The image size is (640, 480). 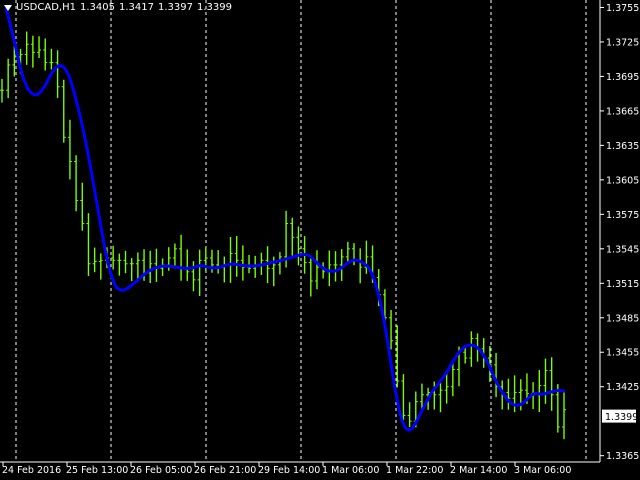 What do you see at coordinates (622, 146) in the screenshot?
I see `y-tick-label-4: 1.3635` at bounding box center [622, 146].